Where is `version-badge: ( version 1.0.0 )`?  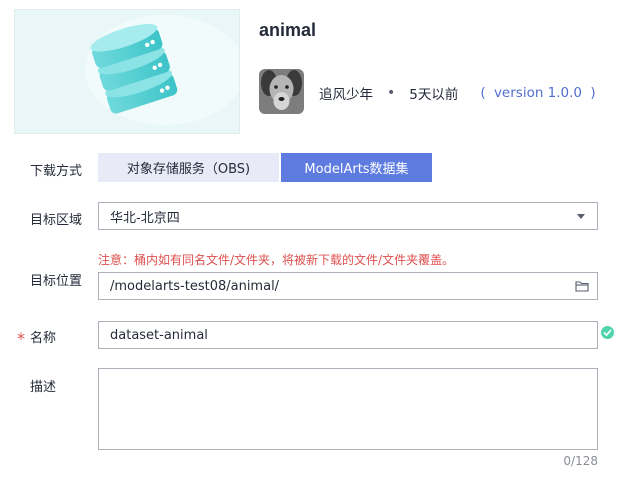
version-badge: ( version 1.0.0 ) is located at coordinates (538, 93).